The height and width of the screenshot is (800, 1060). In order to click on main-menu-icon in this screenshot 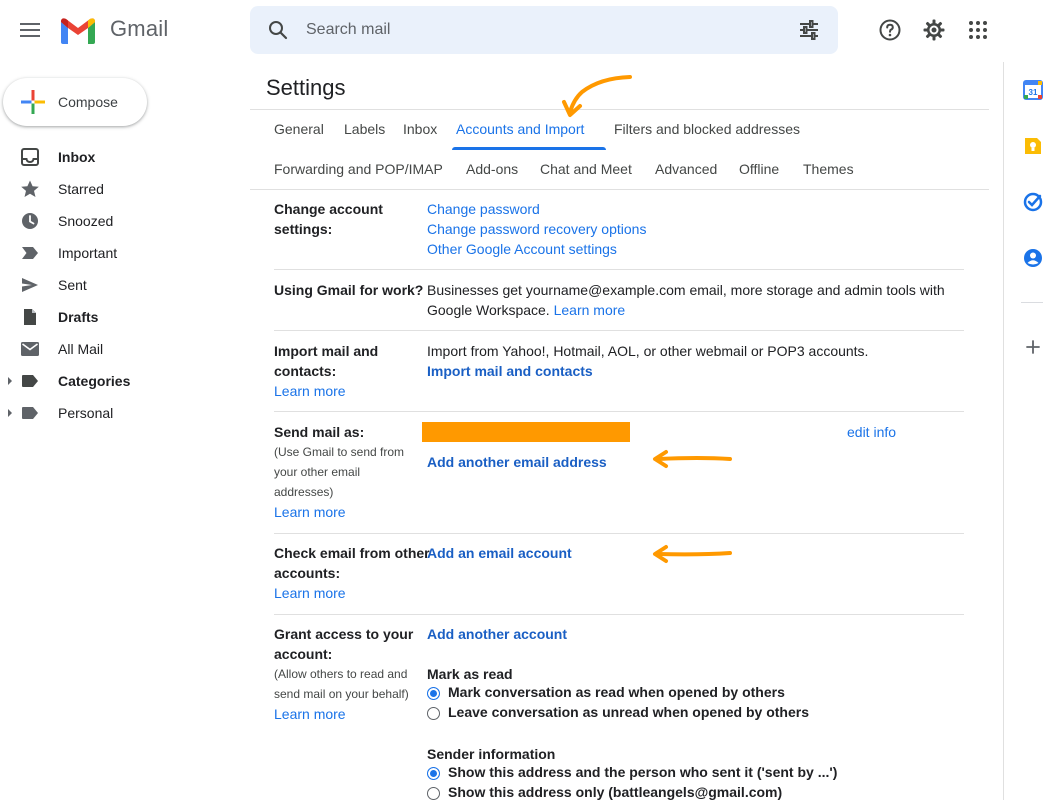, I will do `click(30, 30)`.